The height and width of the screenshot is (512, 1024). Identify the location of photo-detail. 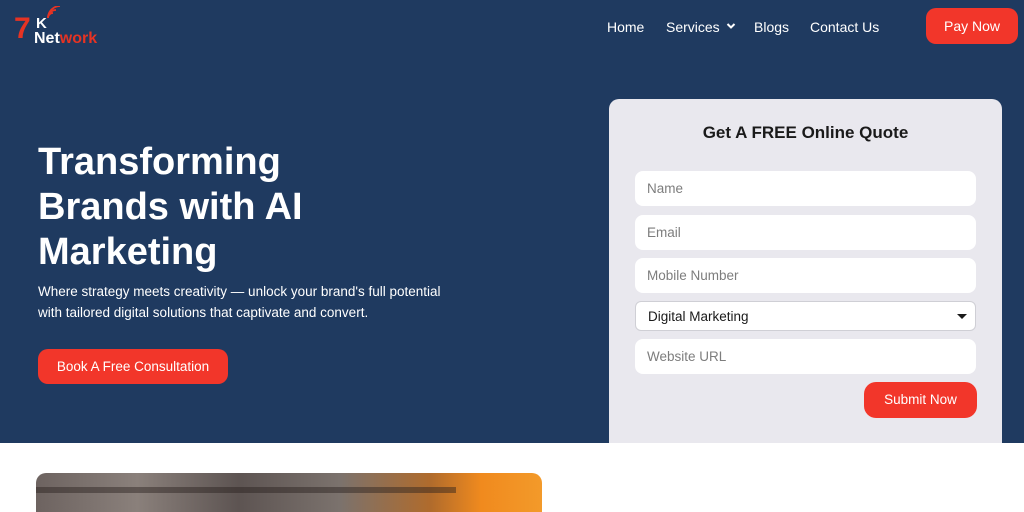
(246, 490).